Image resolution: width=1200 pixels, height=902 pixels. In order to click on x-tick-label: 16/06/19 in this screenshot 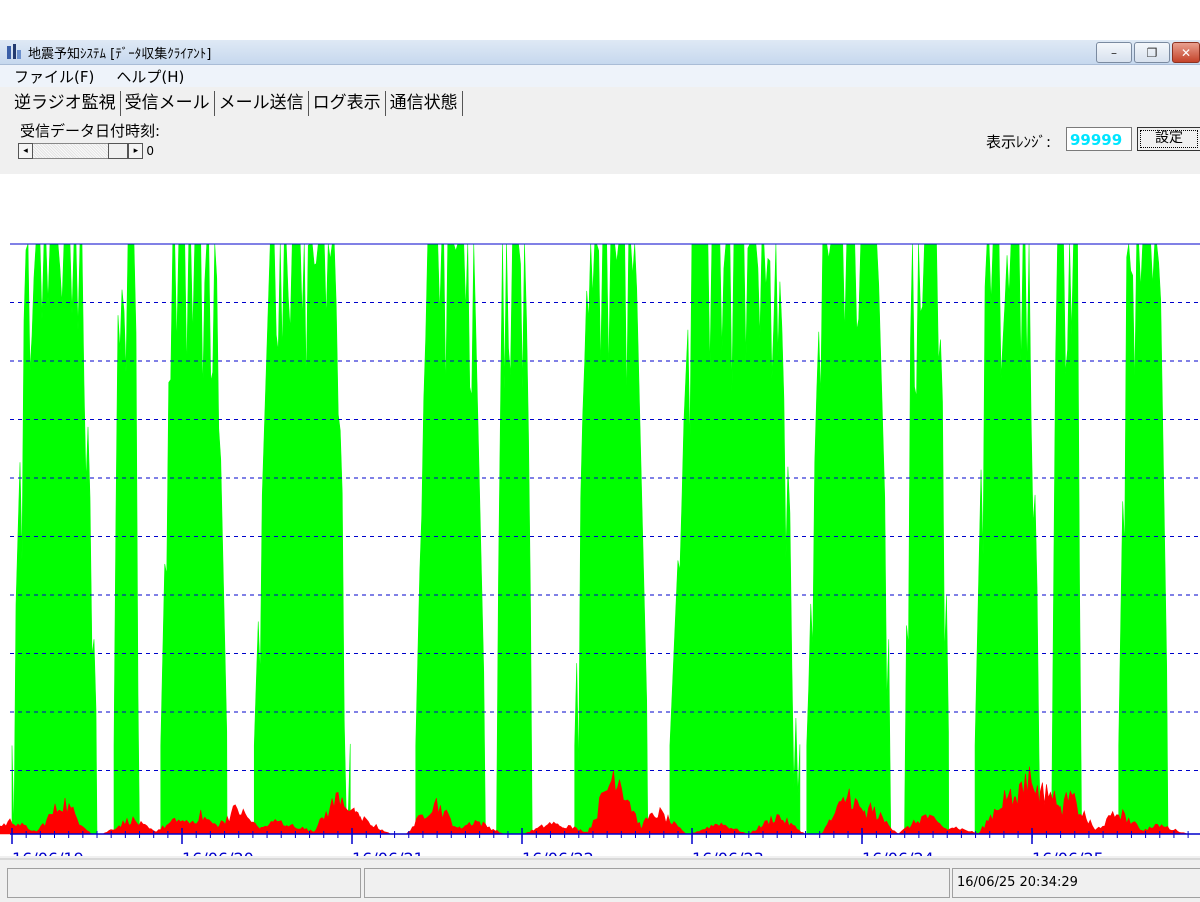, I will do `click(48, 852)`.